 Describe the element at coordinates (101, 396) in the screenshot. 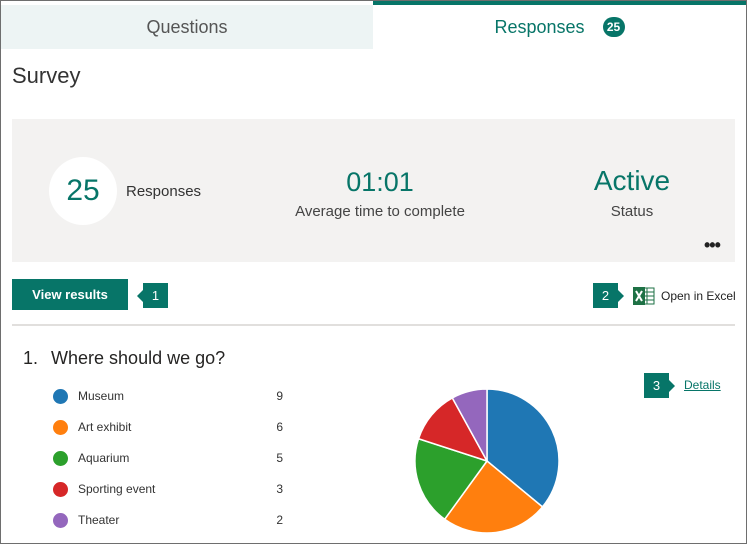

I see `legend-label: Museum` at that location.